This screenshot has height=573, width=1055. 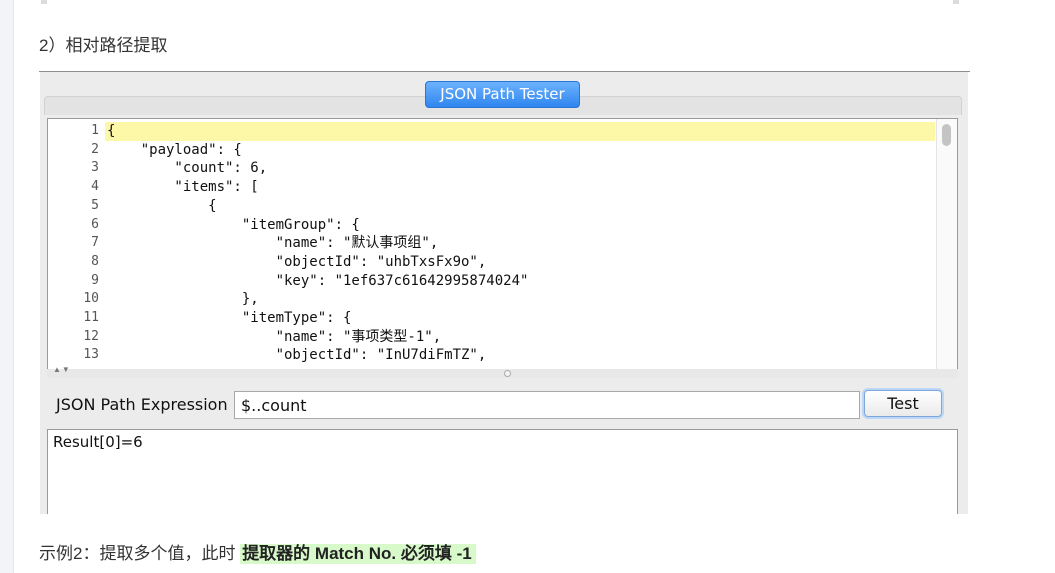 What do you see at coordinates (95, 224) in the screenshot?
I see `line-number: 6` at bounding box center [95, 224].